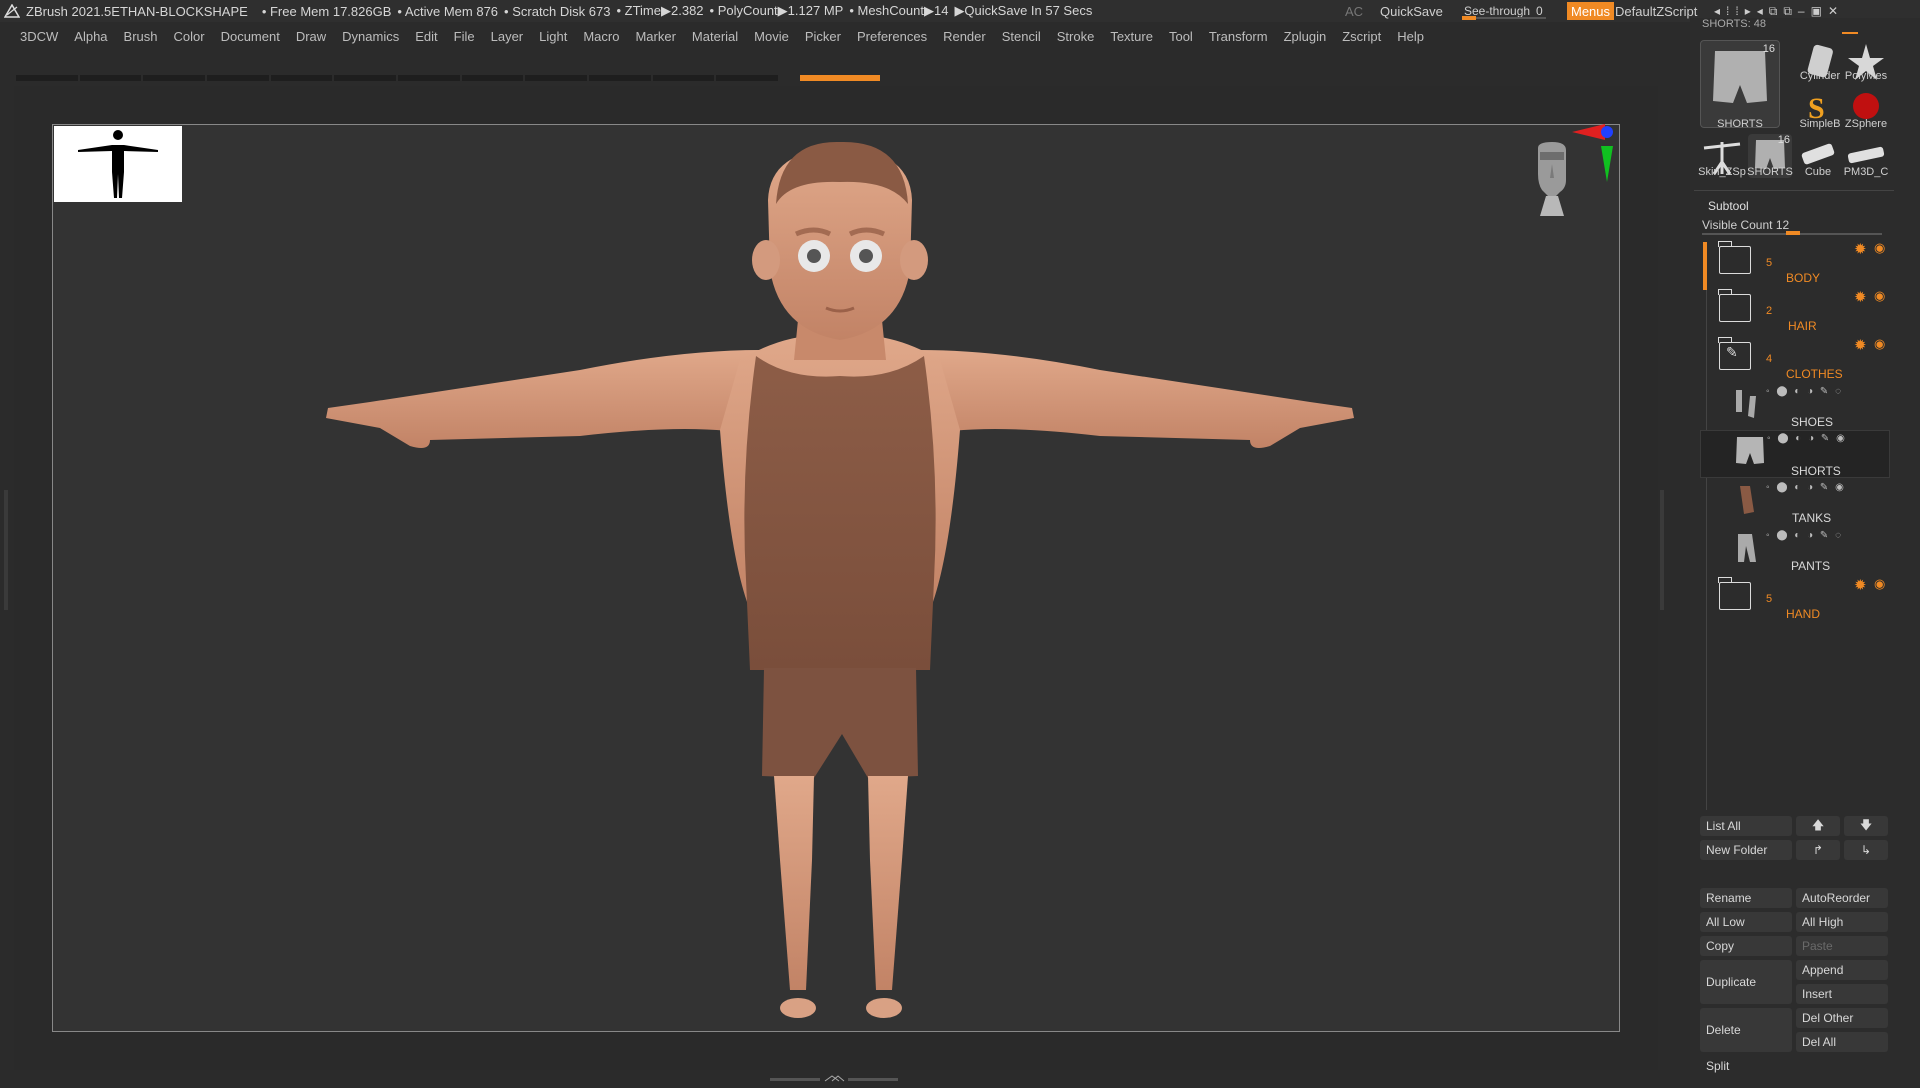 This screenshot has width=1920, height=1088. What do you see at coordinates (1745, 11) in the screenshot?
I see `layout-next-icon: ⁞▸` at bounding box center [1745, 11].